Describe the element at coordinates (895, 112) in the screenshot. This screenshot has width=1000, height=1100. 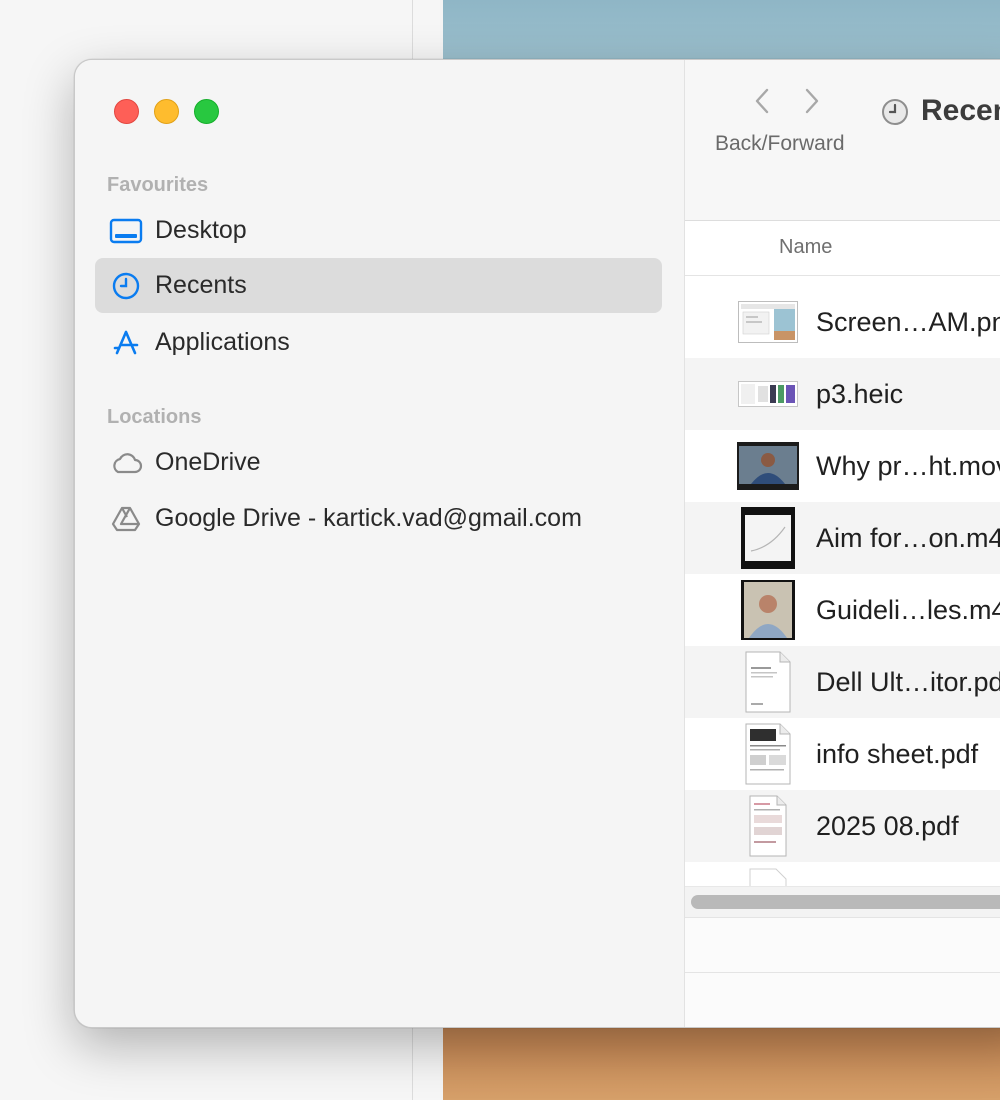
I see `recents-clock-icon` at that location.